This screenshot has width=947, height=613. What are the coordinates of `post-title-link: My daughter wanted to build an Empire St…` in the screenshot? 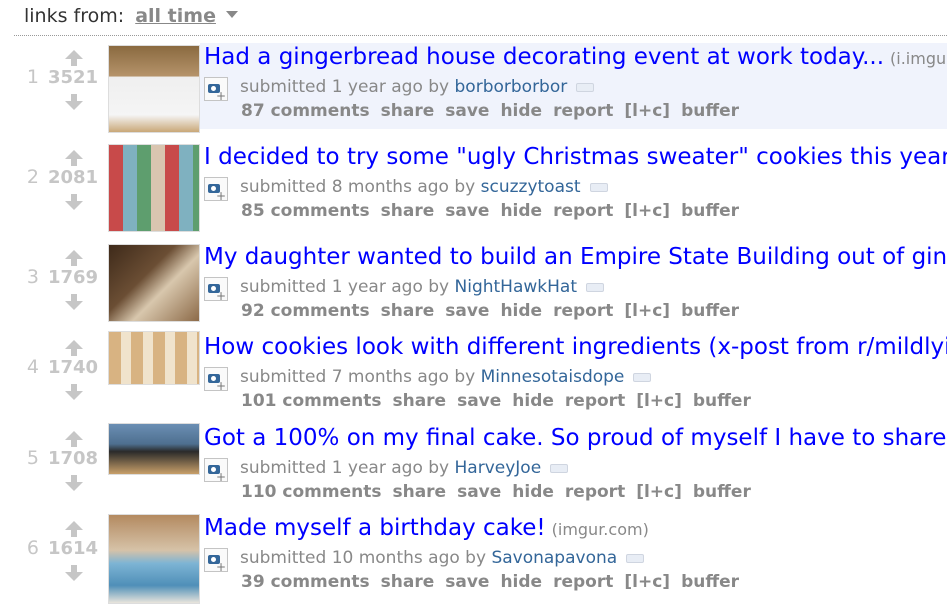 It's located at (575, 257).